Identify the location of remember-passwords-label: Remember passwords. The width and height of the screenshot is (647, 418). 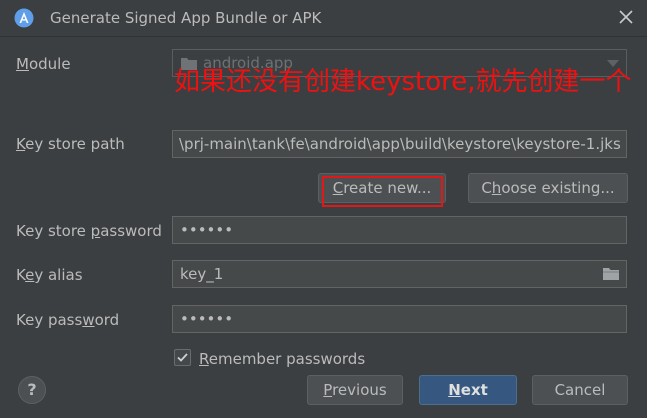
(282, 359).